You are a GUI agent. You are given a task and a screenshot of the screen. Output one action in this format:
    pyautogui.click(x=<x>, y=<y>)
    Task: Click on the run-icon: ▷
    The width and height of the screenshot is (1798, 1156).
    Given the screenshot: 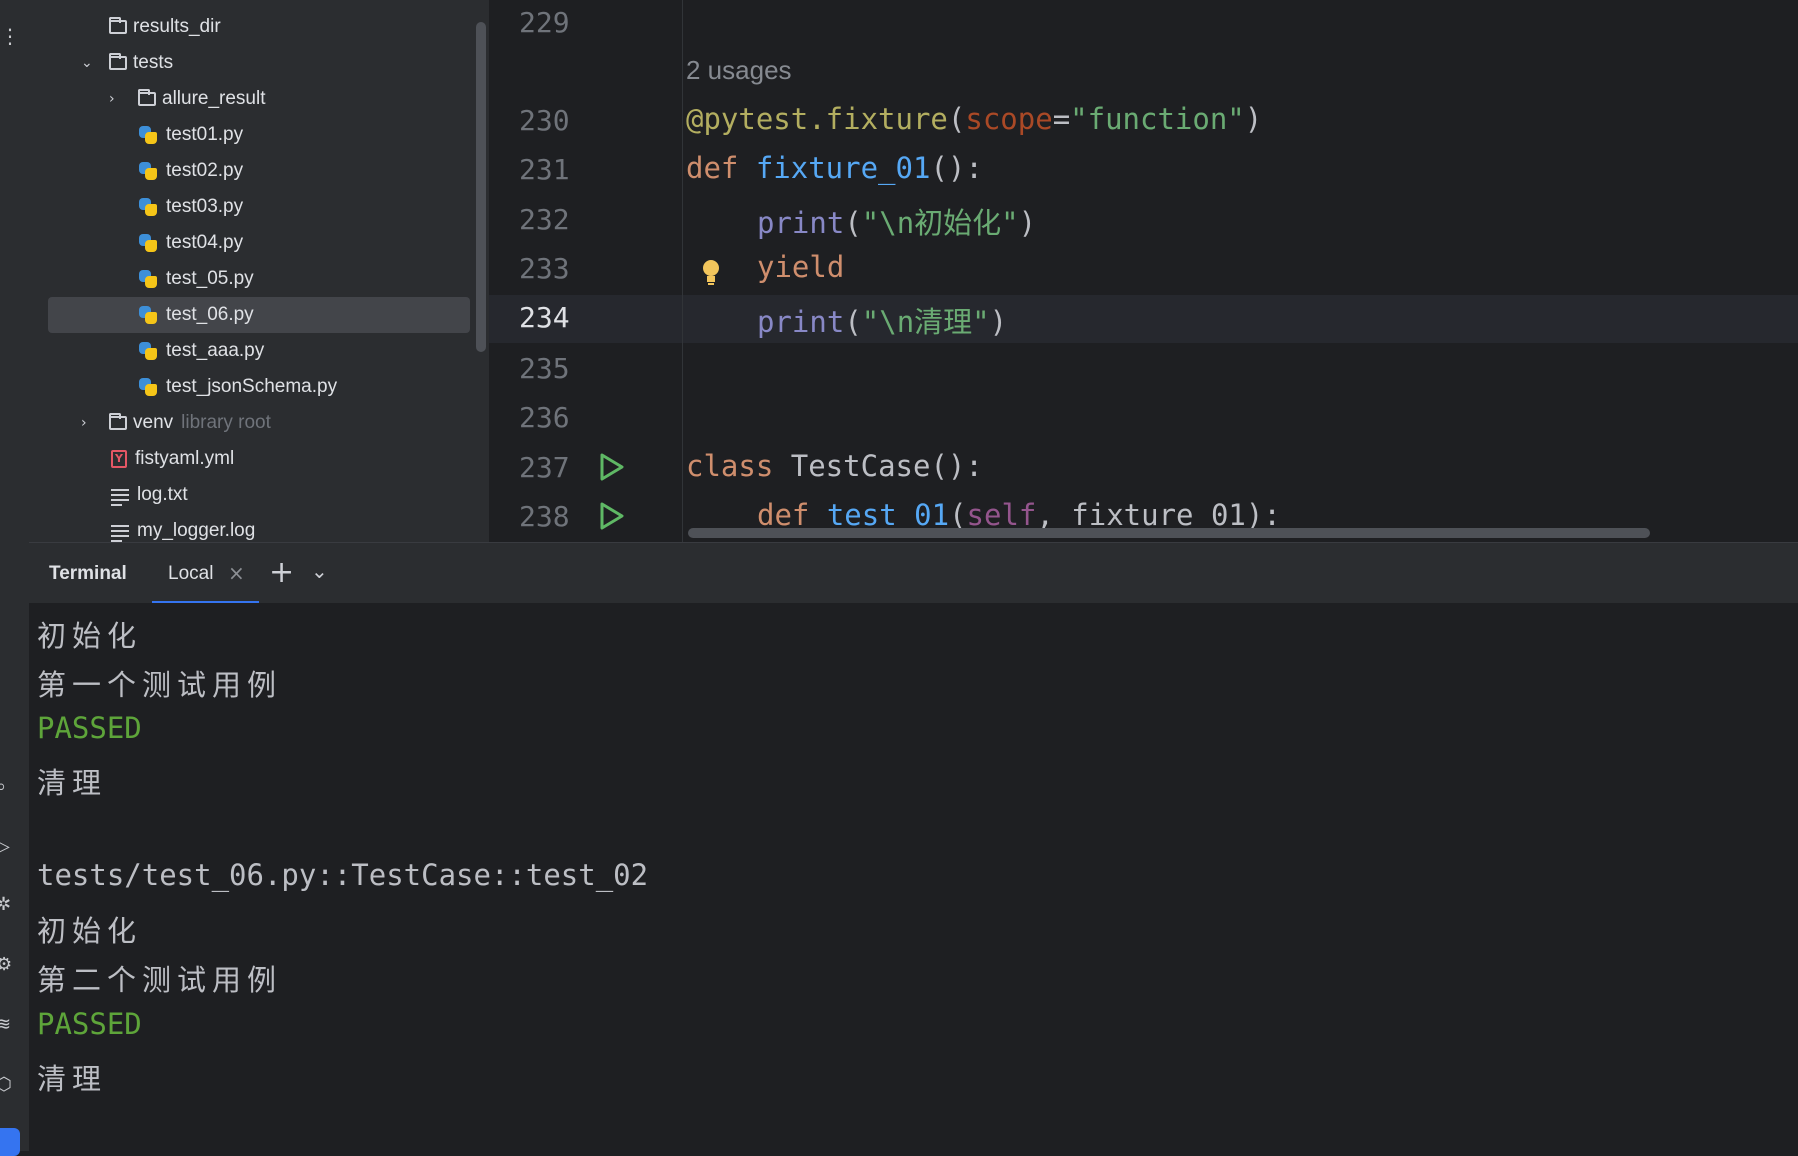 What is the action you would take?
    pyautogui.click(x=7, y=847)
    